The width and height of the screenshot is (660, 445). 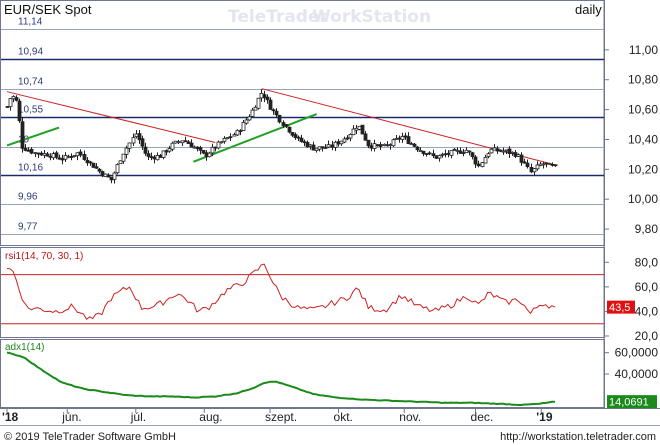 I want to click on time-axis-label: okt., so click(x=343, y=417).